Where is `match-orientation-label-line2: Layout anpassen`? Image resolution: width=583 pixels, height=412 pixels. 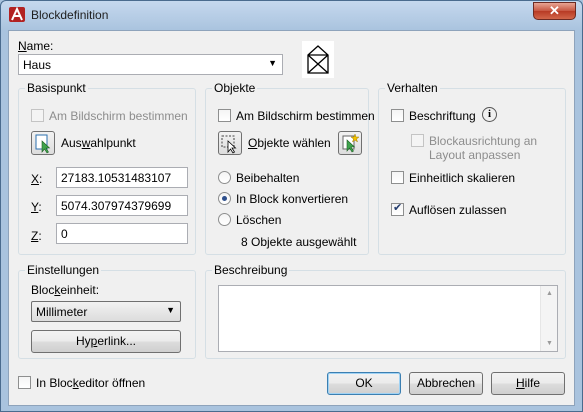
match-orientation-label-line2: Layout anpassen is located at coordinates (475, 155).